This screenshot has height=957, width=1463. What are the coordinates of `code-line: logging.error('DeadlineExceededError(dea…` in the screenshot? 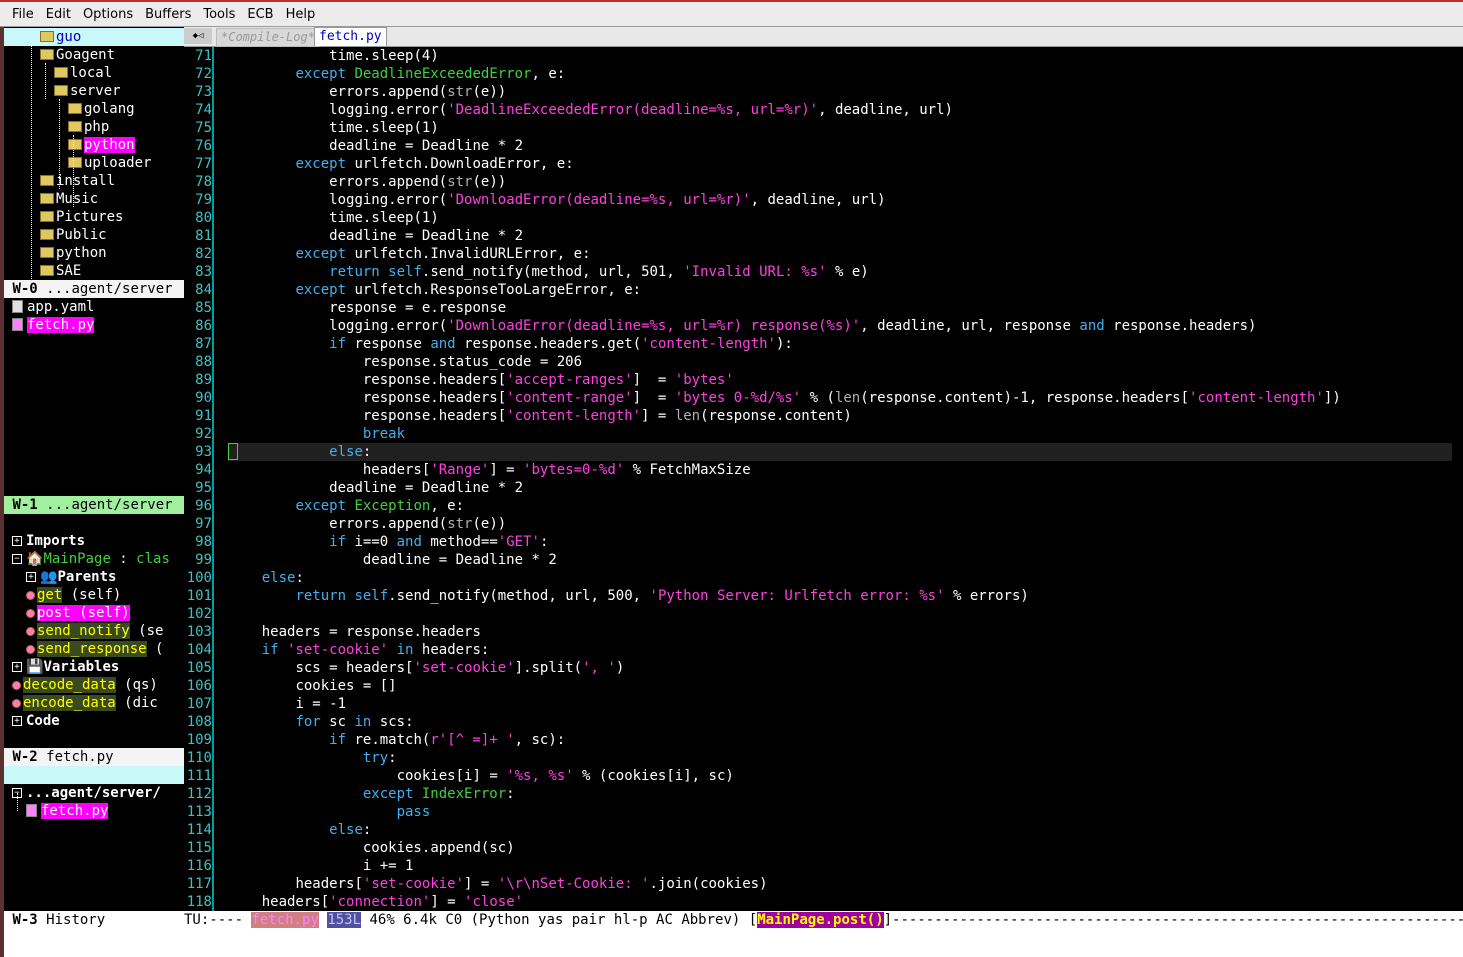 It's located at (840, 110).